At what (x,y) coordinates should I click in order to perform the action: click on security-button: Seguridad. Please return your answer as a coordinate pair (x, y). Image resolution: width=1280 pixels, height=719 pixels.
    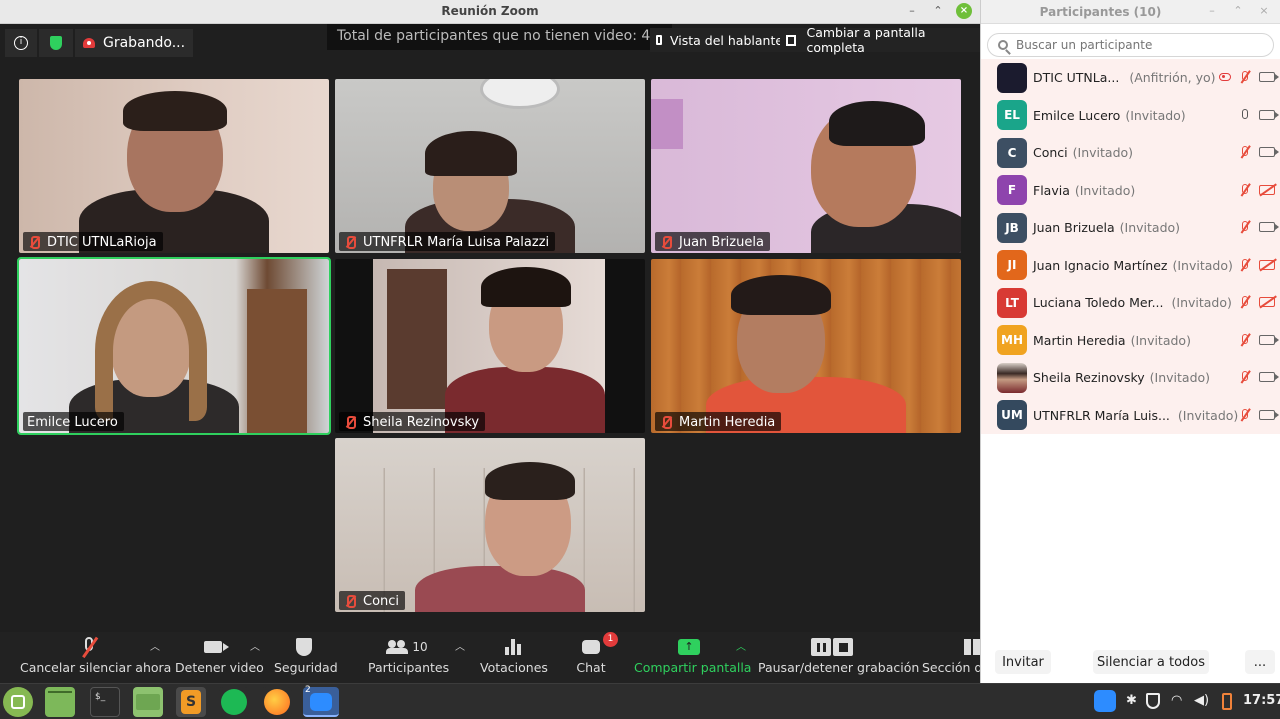
    Looking at the image, I should click on (306, 658).